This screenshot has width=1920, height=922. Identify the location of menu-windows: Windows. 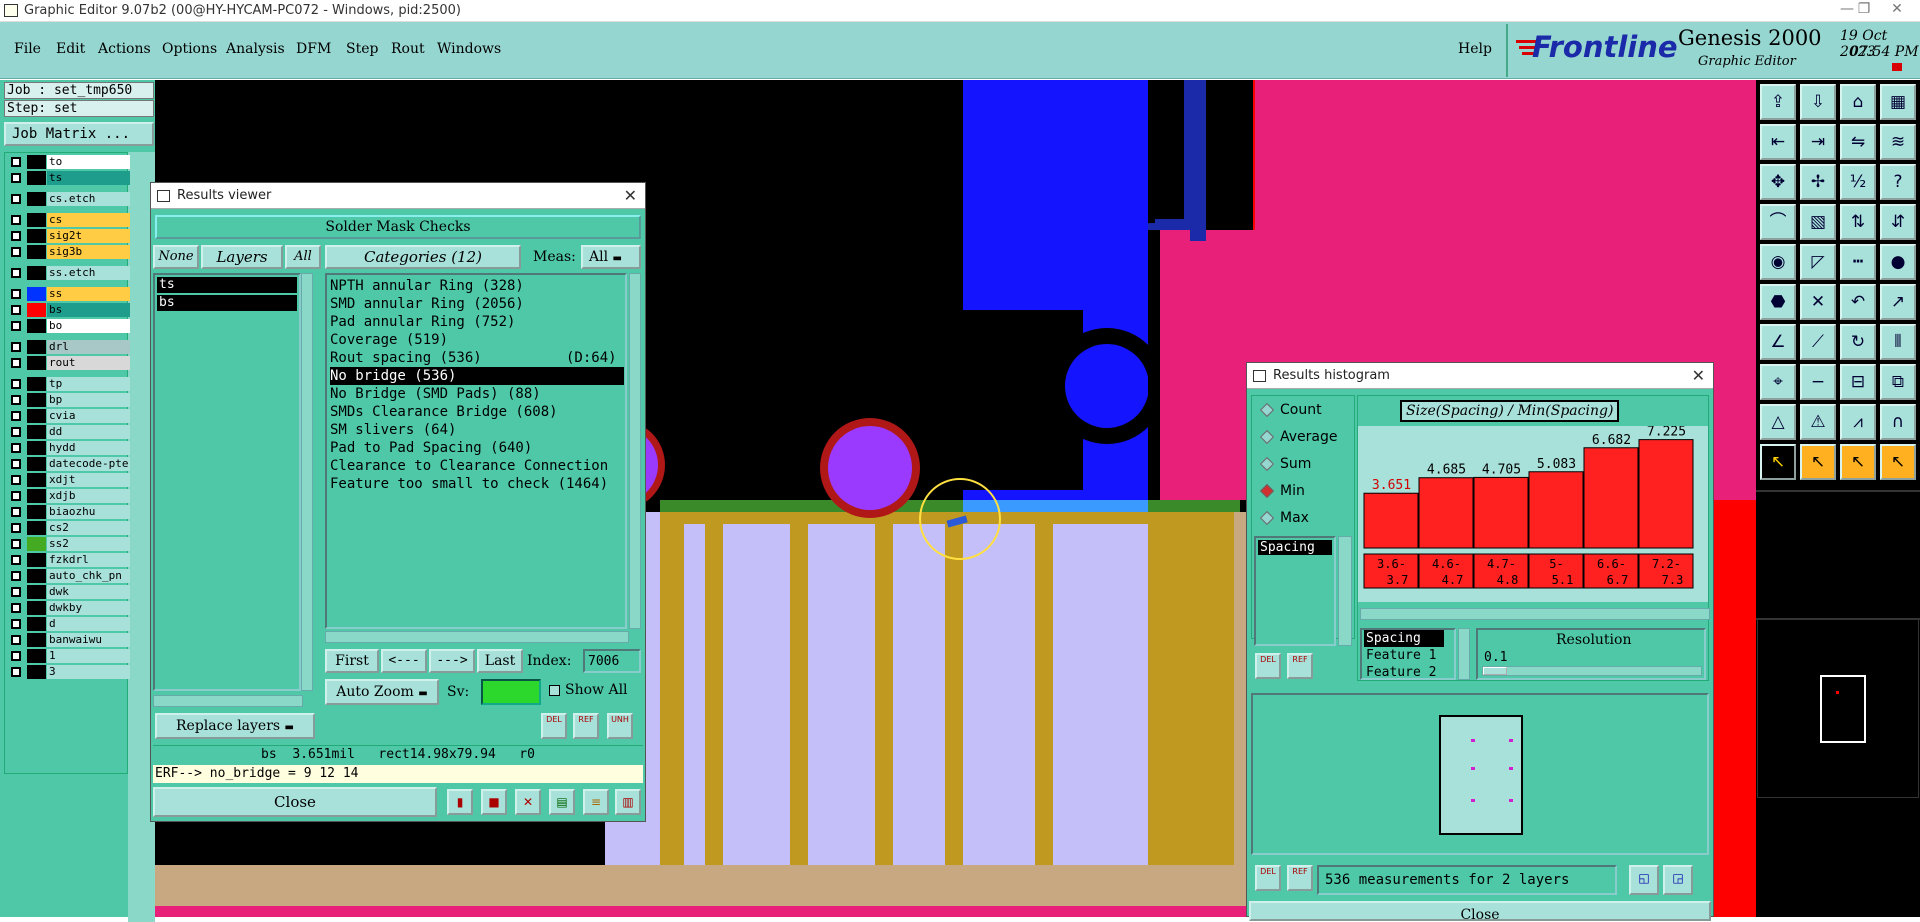
(469, 49).